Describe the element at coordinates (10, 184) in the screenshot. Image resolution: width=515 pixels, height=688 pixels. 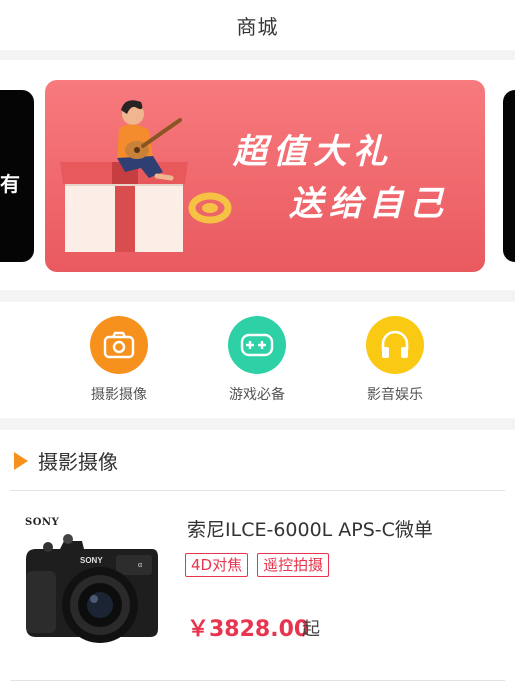
I see `banner-prev-text: 有` at that location.